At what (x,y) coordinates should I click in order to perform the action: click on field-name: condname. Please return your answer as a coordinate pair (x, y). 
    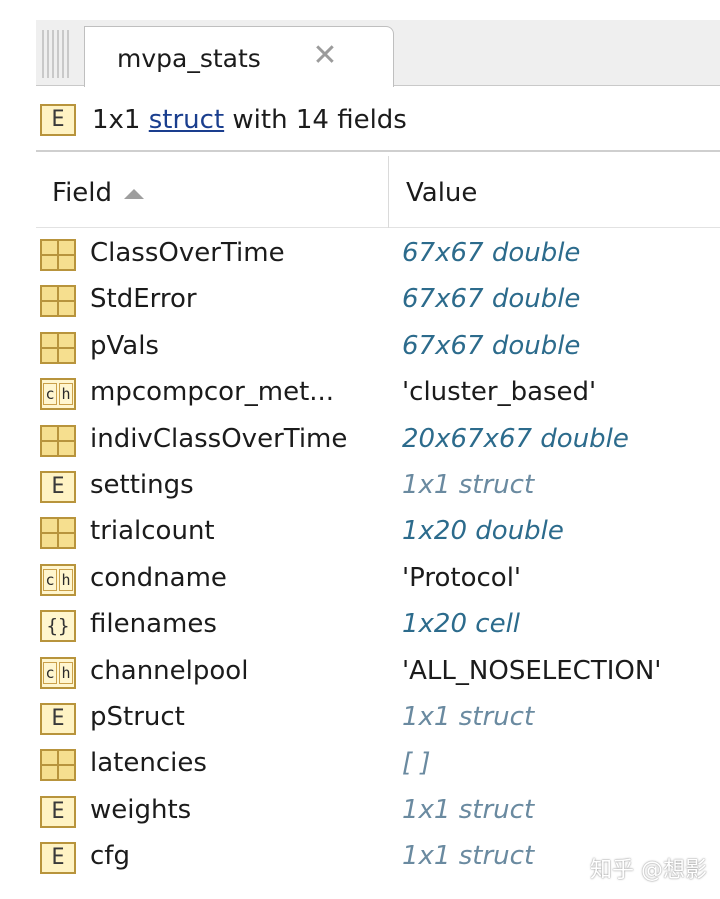
    Looking at the image, I should click on (158, 578).